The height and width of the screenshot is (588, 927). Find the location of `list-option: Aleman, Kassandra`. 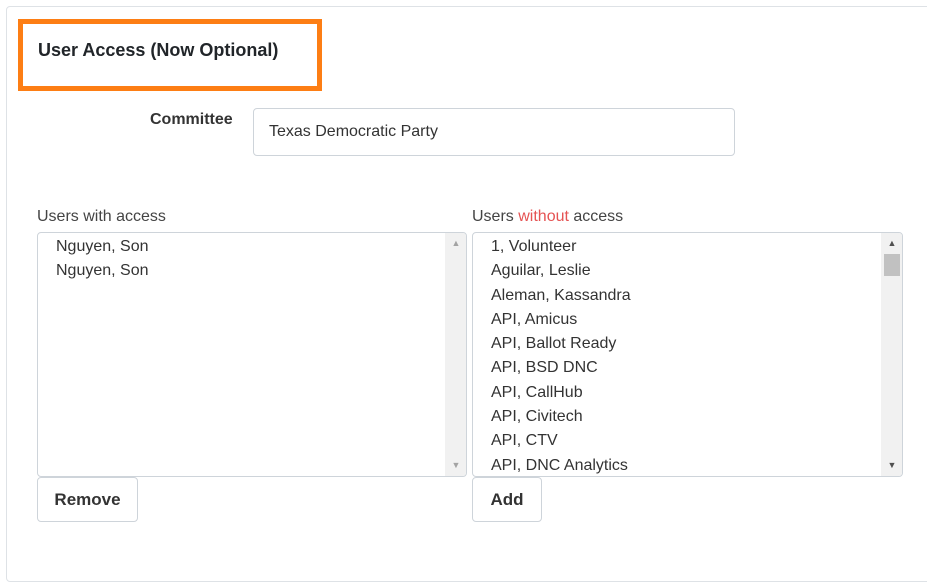

list-option: Aleman, Kassandra is located at coordinates (677, 296).